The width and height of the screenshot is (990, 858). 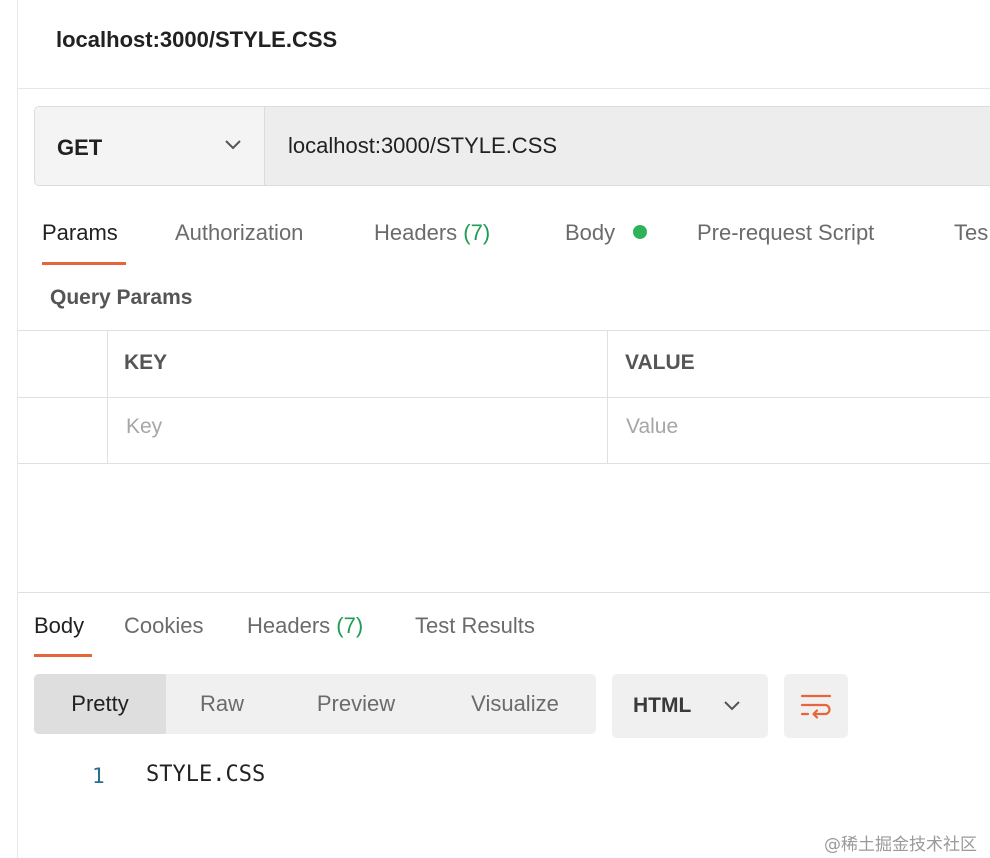 What do you see at coordinates (640, 232) in the screenshot?
I see `body-indicator-dot` at bounding box center [640, 232].